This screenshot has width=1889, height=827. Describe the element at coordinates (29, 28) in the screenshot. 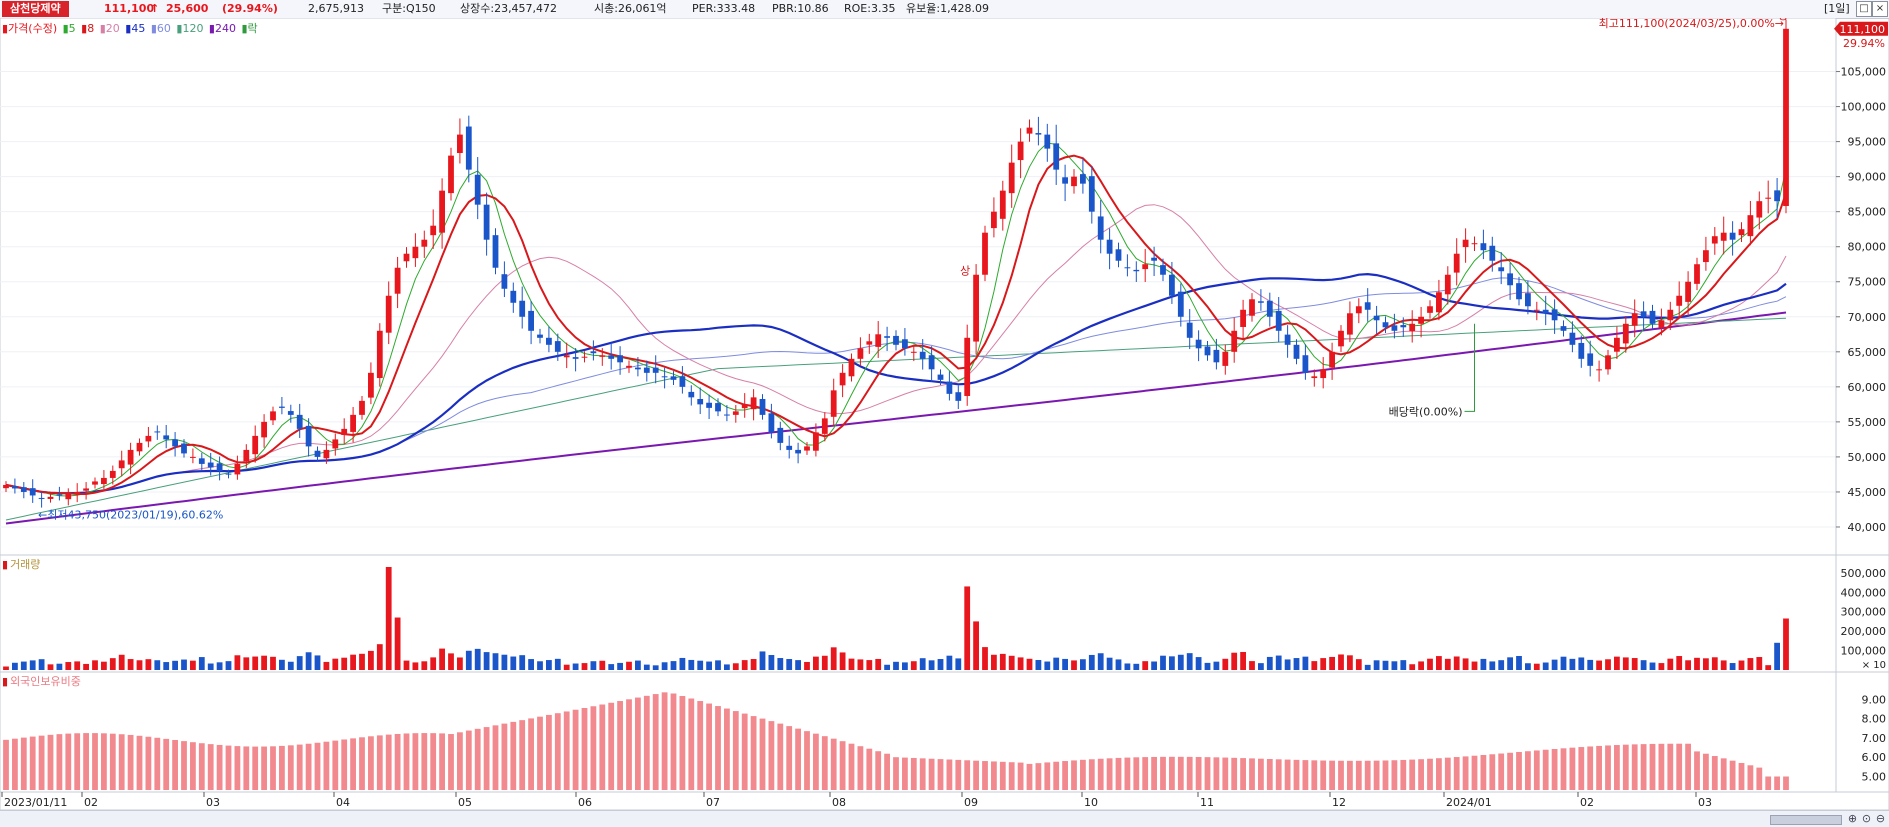

I see `legend-item: ▮가격(수정)` at that location.